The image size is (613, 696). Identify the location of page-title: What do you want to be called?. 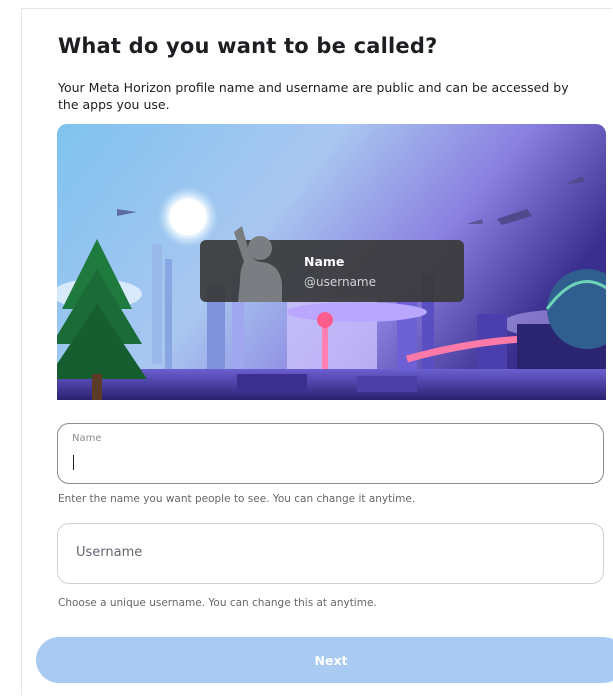
(248, 46).